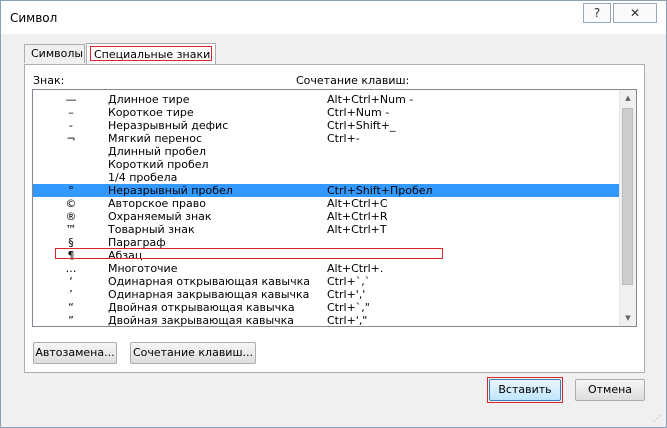  I want to click on tab-special-characters-label: Специальные знаки, so click(151, 53).